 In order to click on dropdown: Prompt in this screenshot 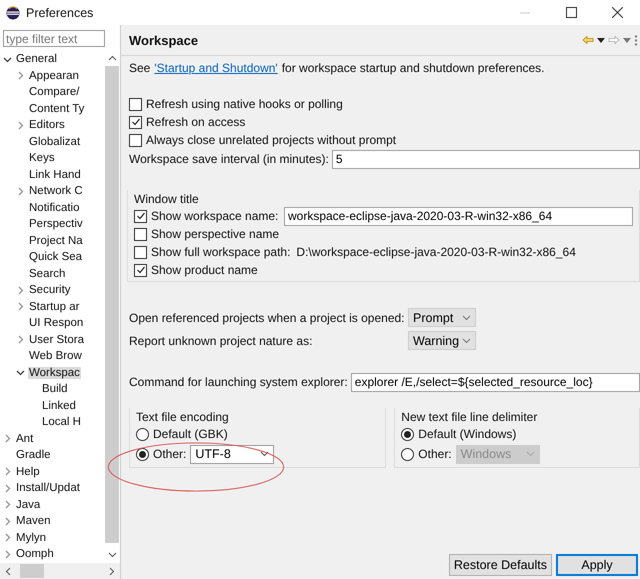, I will do `click(442, 317)`.